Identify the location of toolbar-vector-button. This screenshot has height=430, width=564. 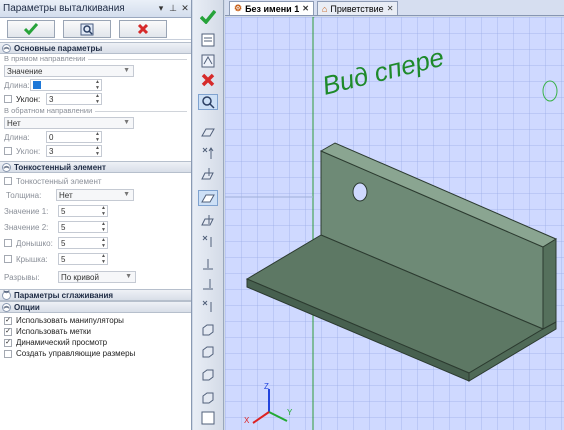
(208, 153).